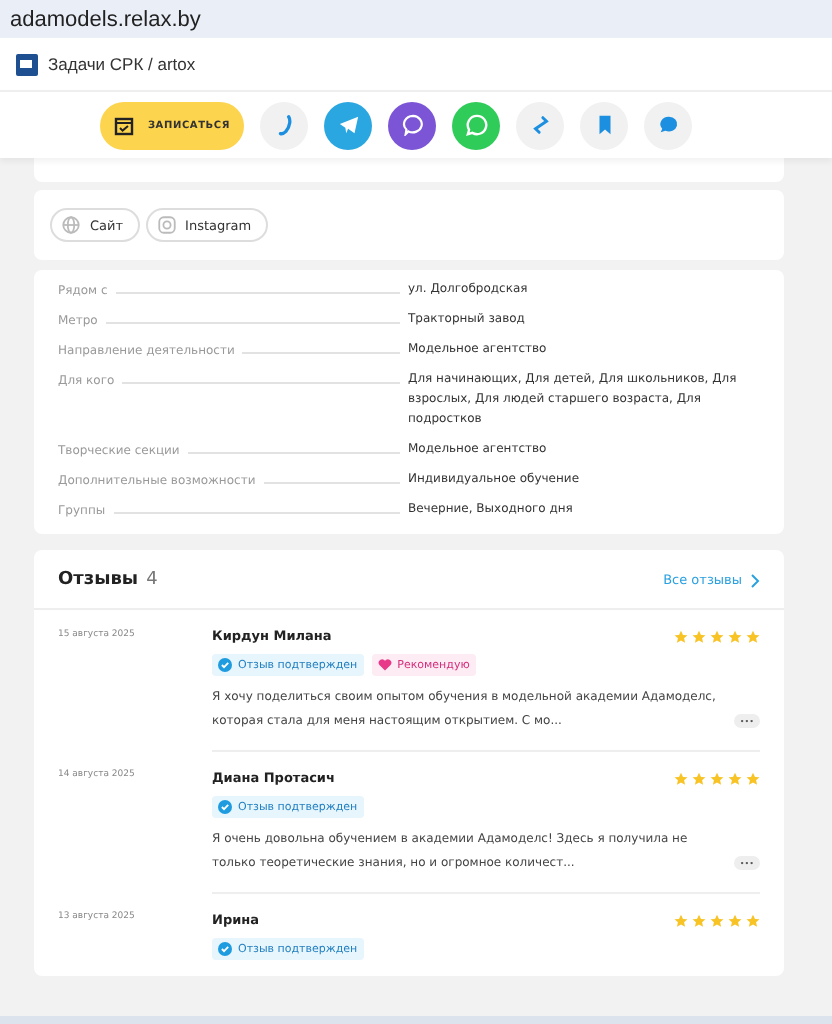  Describe the element at coordinates (755, 580) in the screenshot. I see `chevron-right-icon` at that location.